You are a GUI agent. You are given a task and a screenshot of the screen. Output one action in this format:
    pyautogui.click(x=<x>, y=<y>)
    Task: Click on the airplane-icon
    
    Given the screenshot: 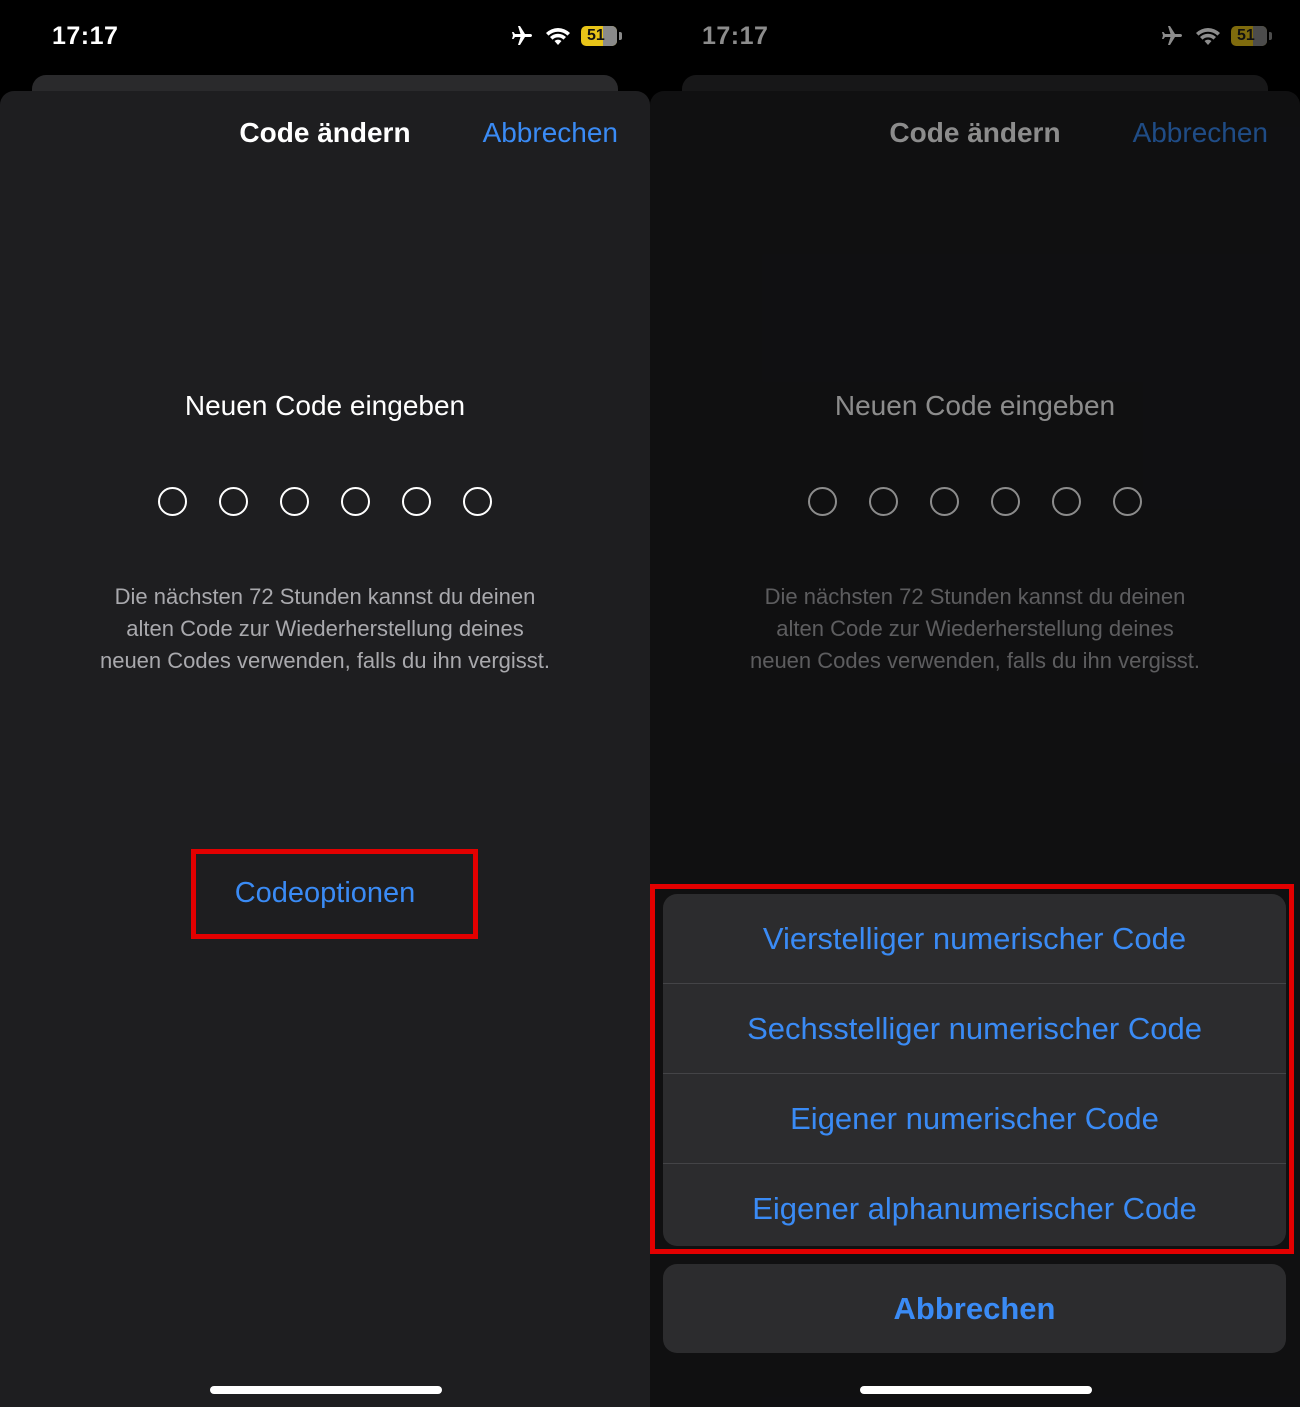 What is the action you would take?
    pyautogui.click(x=522, y=35)
    